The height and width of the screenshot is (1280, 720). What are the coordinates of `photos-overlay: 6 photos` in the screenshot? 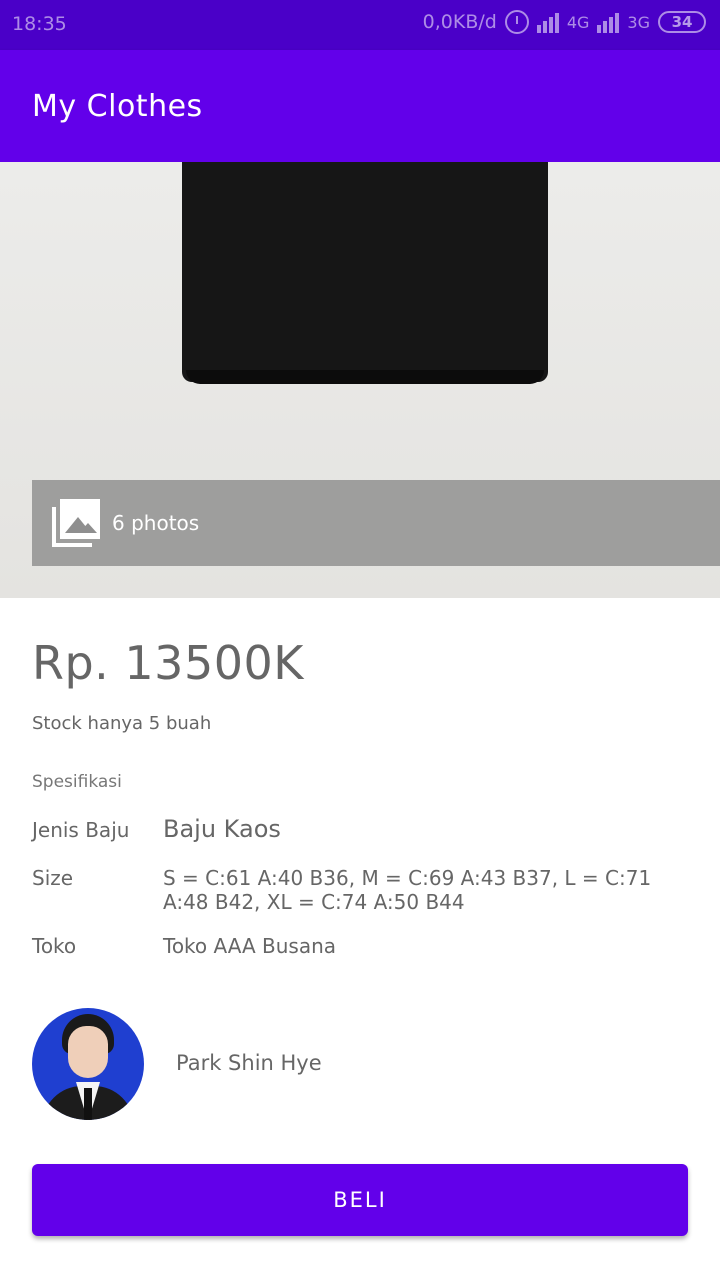 It's located at (376, 523).